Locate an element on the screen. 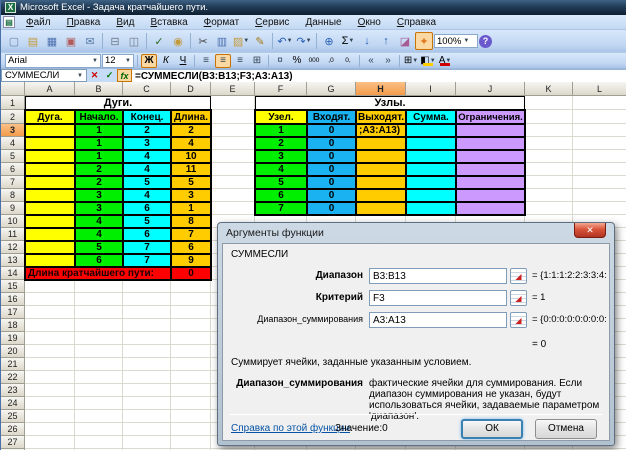 The height and width of the screenshot is (450, 626). cell-D16 is located at coordinates (191, 299).